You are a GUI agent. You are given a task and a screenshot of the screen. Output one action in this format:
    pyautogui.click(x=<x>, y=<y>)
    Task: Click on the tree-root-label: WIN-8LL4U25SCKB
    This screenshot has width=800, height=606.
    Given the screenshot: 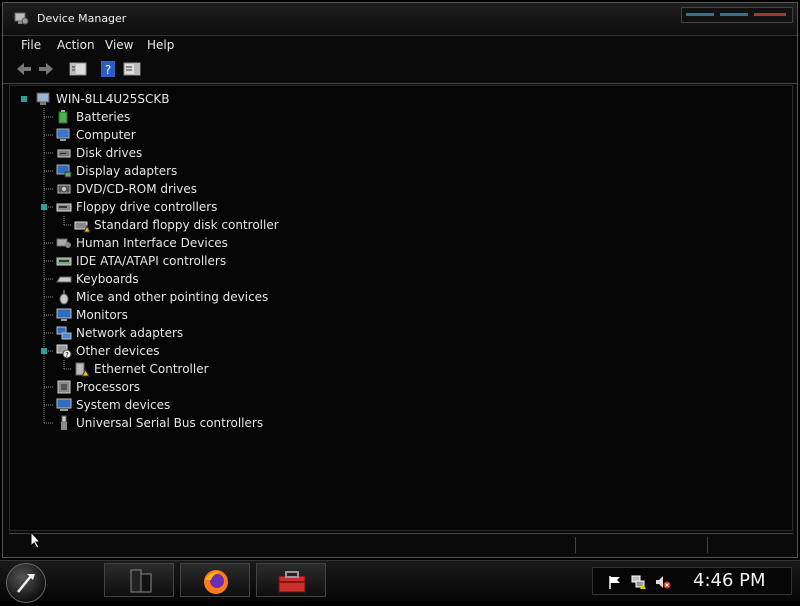 What is the action you would take?
    pyautogui.click(x=113, y=99)
    